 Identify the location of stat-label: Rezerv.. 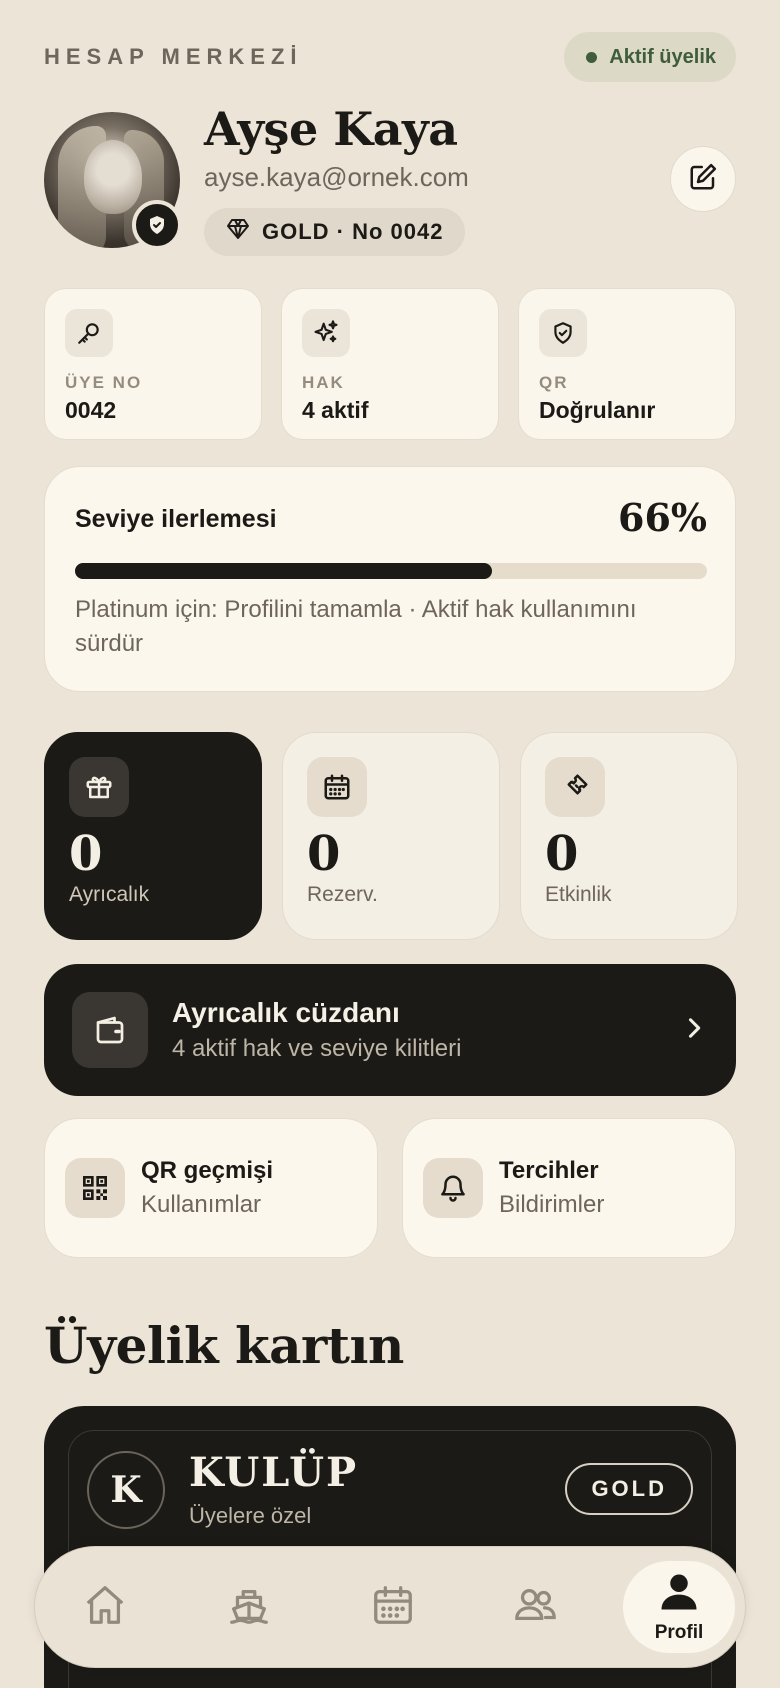
(342, 894).